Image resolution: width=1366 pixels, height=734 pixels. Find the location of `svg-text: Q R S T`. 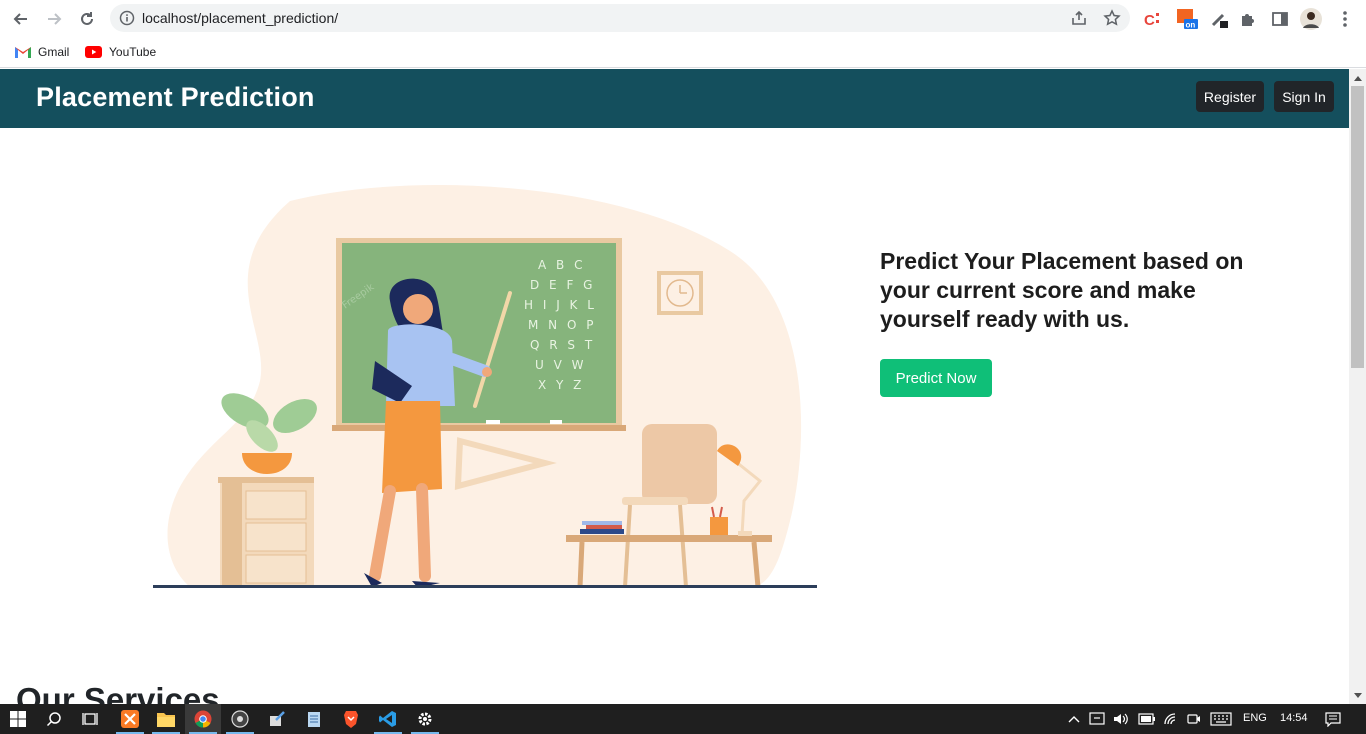

svg-text: Q R S T is located at coordinates (562, 345).